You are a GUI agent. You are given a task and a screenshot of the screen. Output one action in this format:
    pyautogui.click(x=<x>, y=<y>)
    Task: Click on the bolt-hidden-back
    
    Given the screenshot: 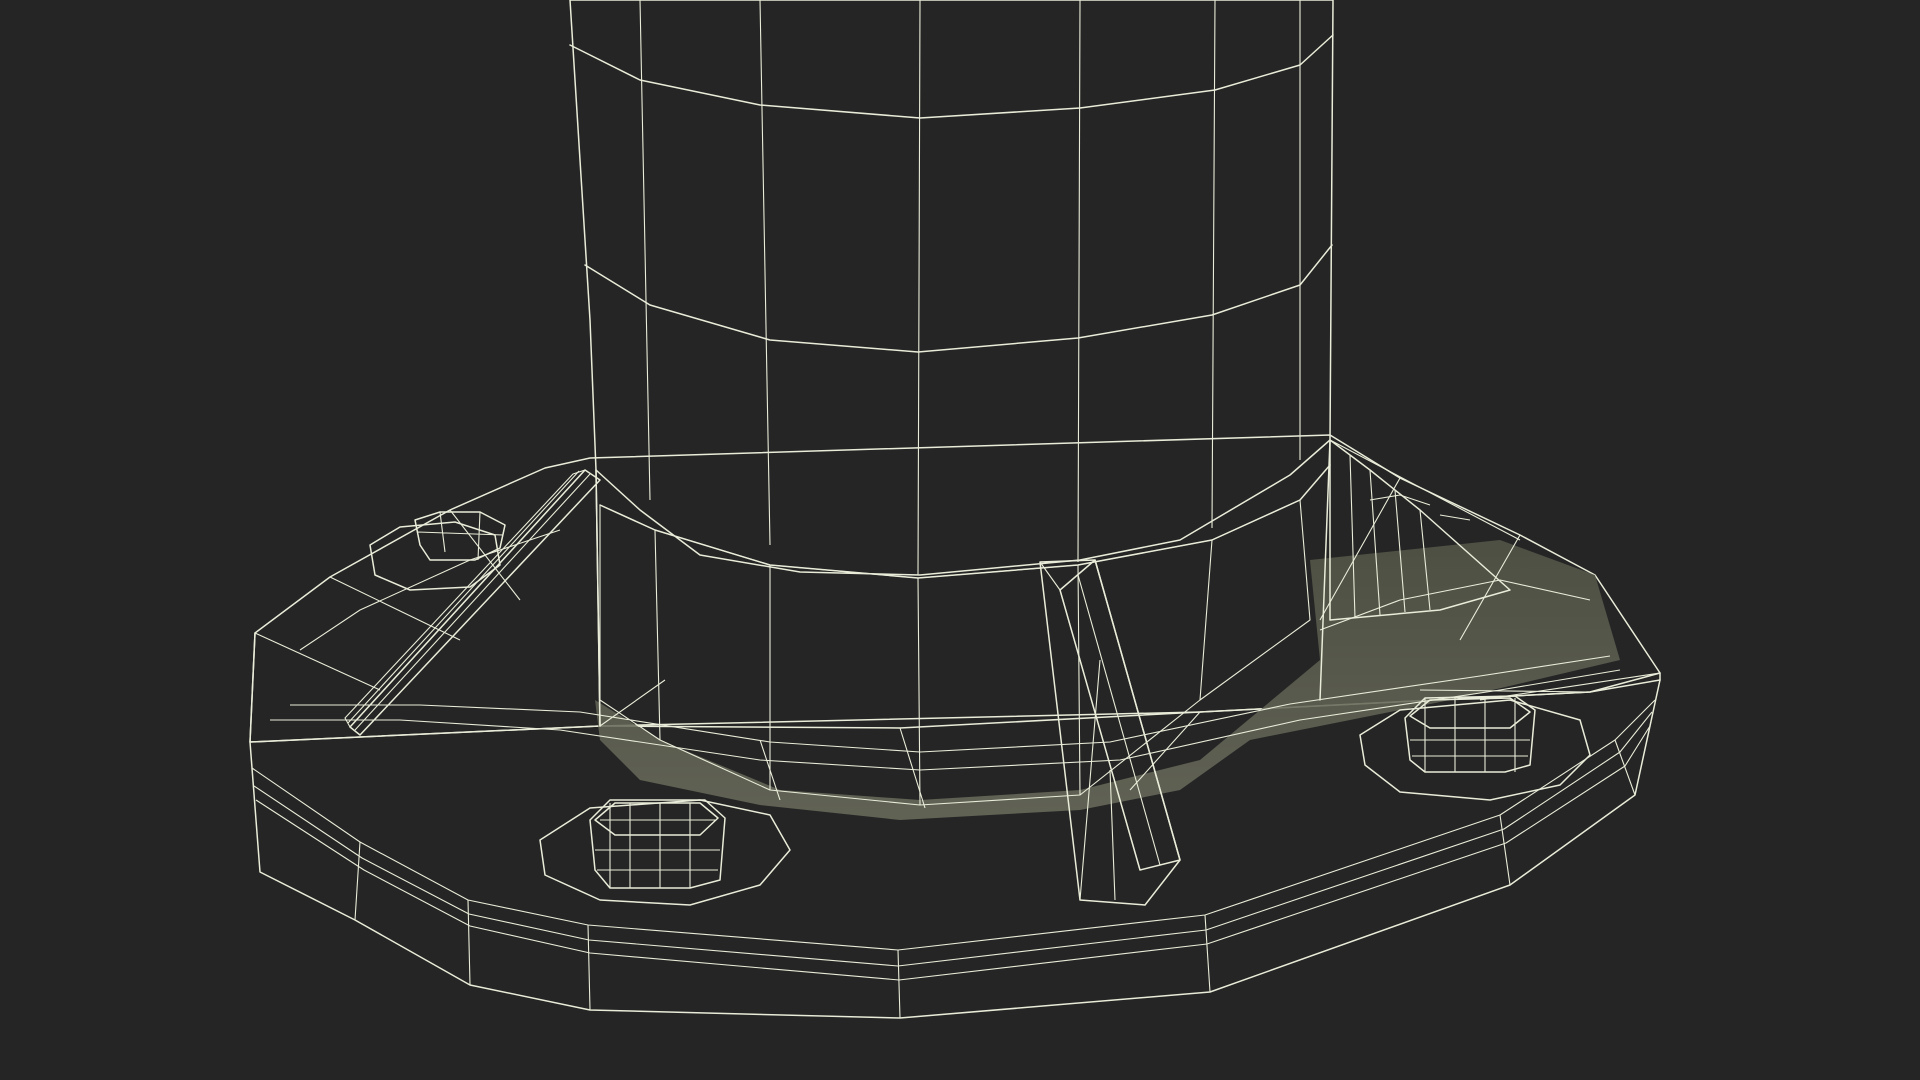 What is the action you would take?
    pyautogui.click(x=1420, y=507)
    